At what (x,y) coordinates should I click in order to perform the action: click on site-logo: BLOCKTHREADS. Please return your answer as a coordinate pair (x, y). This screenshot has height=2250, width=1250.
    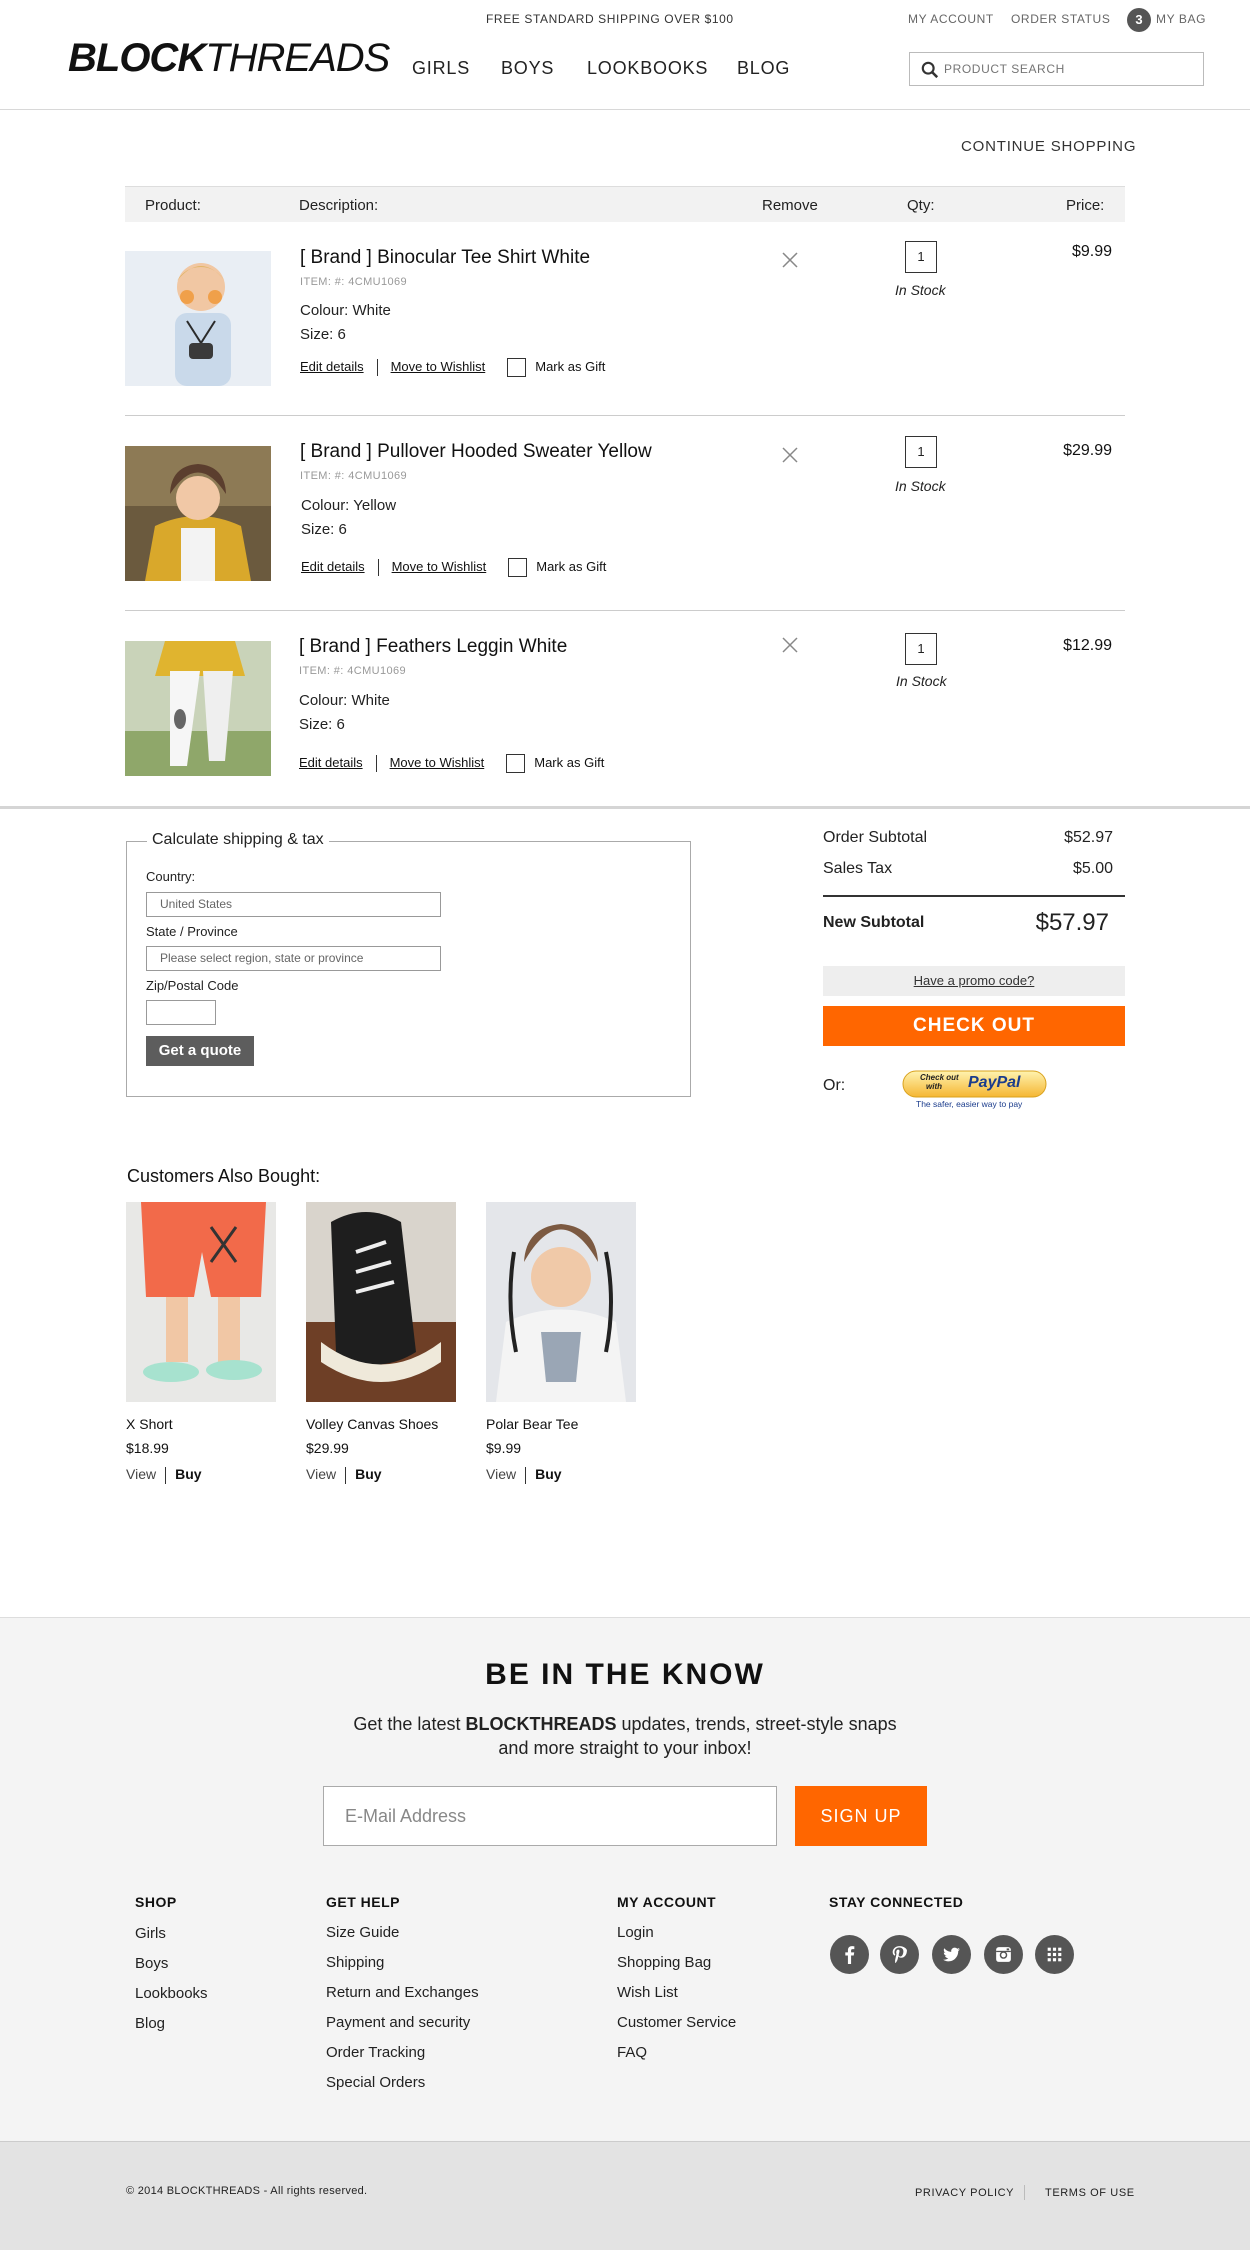
    Looking at the image, I should click on (229, 58).